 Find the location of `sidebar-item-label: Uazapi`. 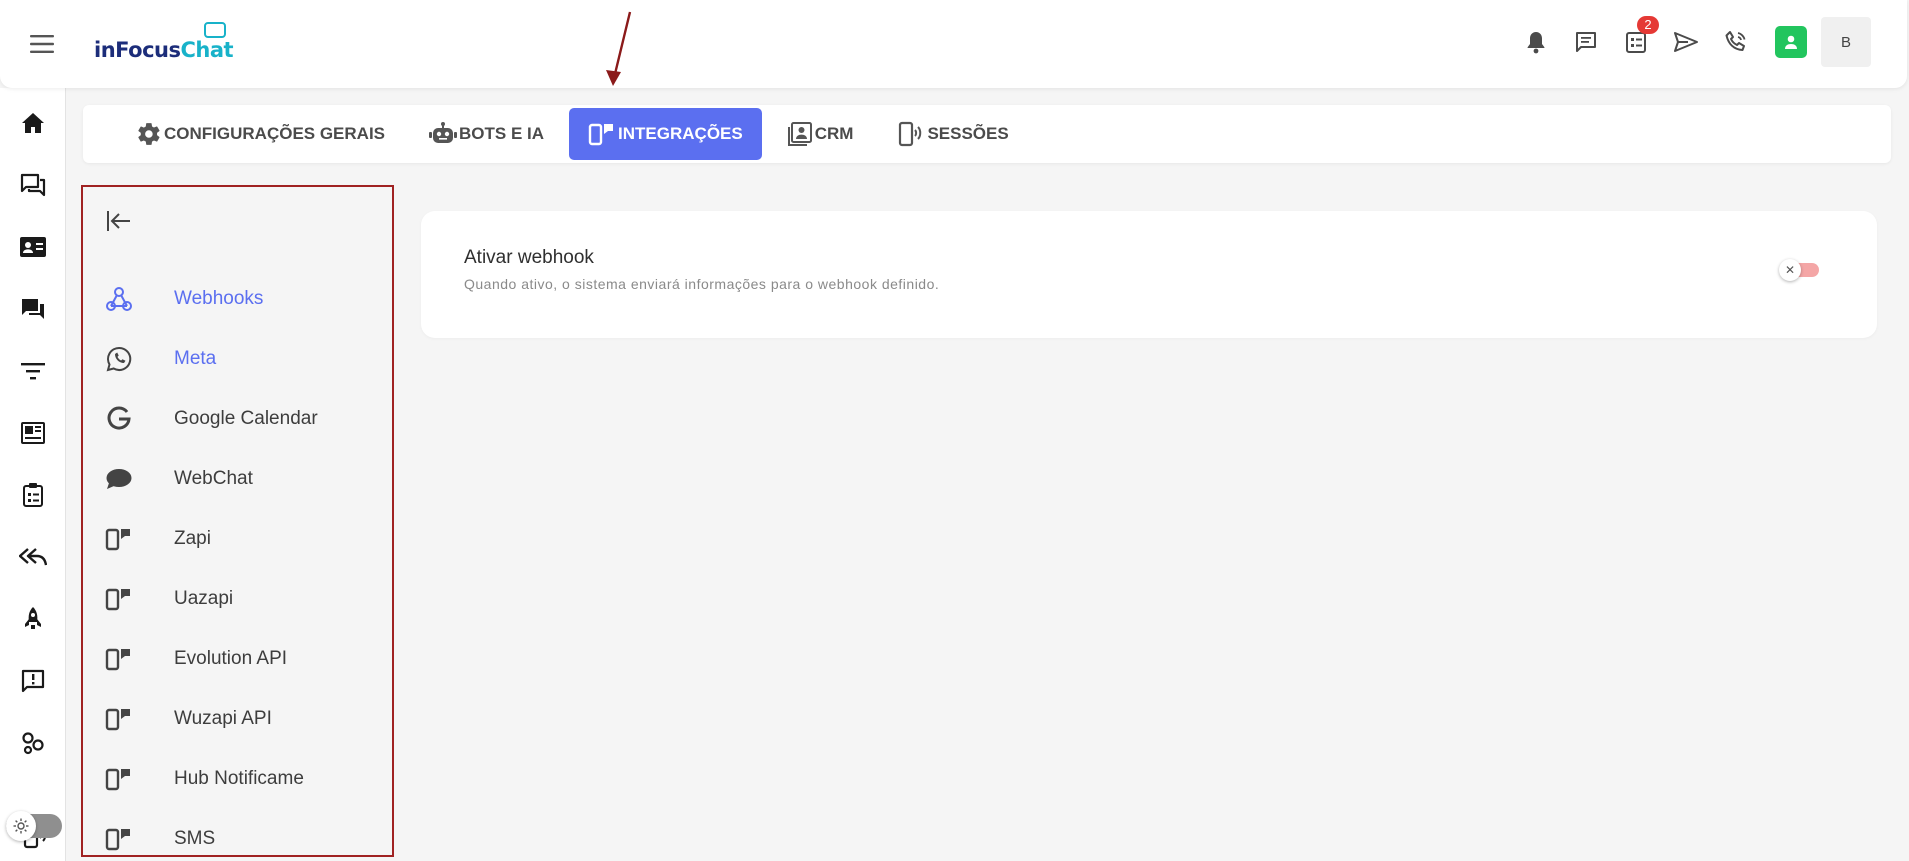

sidebar-item-label: Uazapi is located at coordinates (204, 598).